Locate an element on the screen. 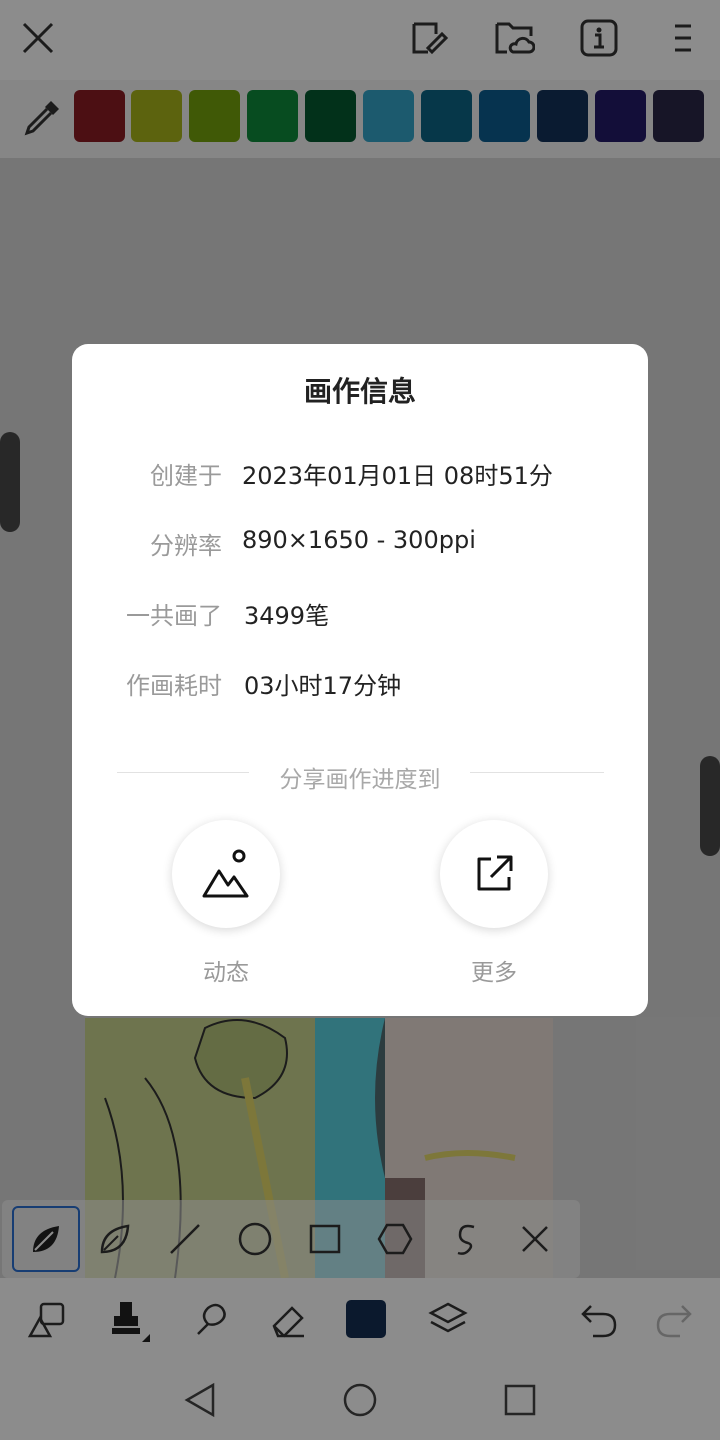  share-more-label: 更多 is located at coordinates (494, 973).